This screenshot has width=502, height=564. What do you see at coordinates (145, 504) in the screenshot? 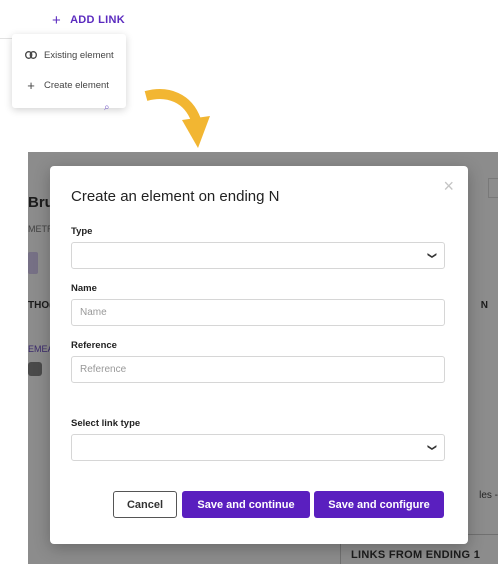
I see `cancel-button: Cancel` at bounding box center [145, 504].